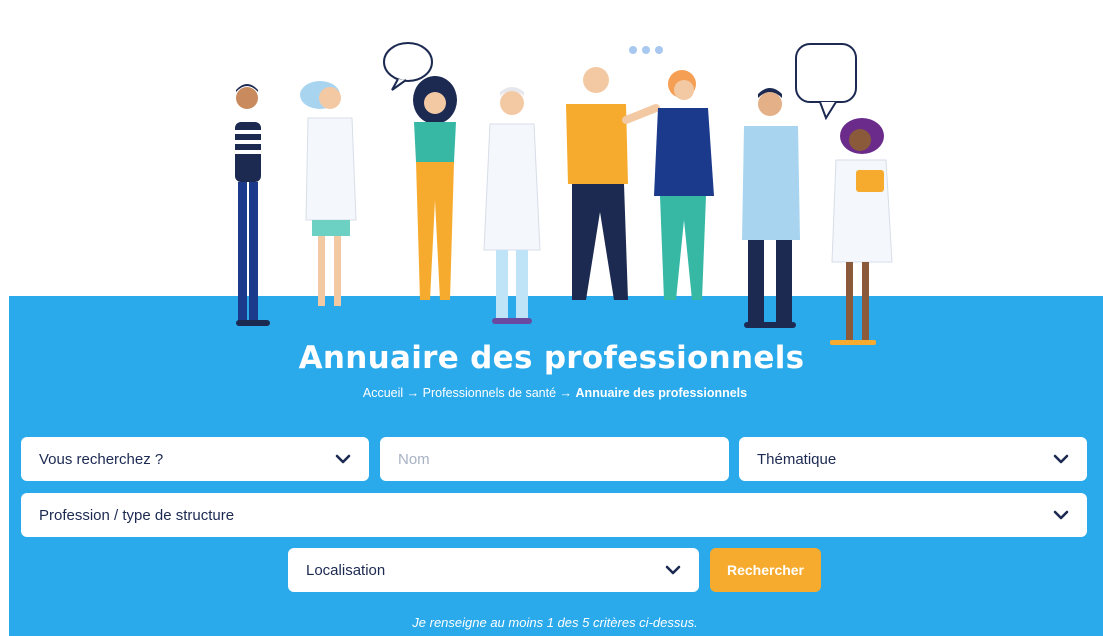  Describe the element at coordinates (554, 459) in the screenshot. I see `name-input: Nom` at that location.